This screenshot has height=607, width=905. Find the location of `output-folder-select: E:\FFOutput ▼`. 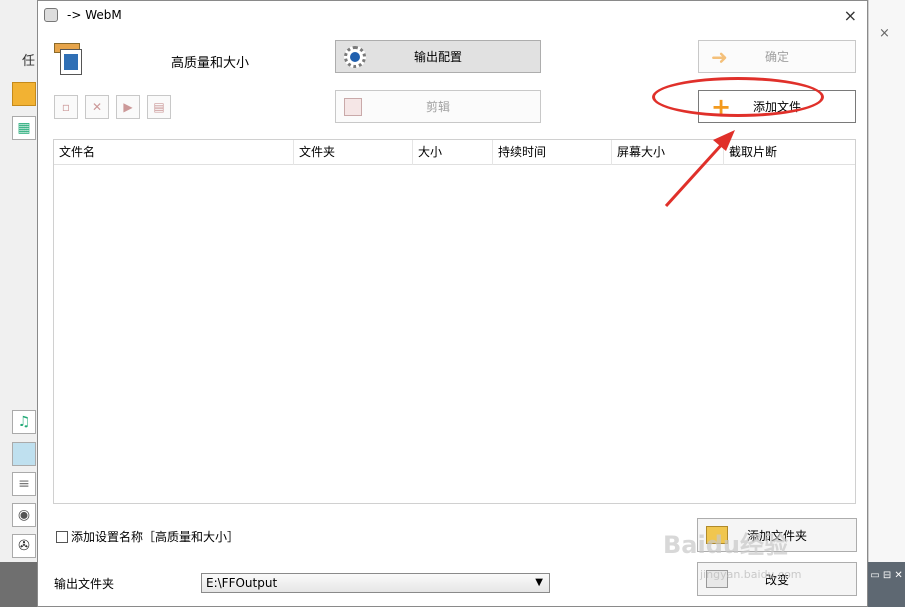

output-folder-select: E:\FFOutput ▼ is located at coordinates (375, 583).